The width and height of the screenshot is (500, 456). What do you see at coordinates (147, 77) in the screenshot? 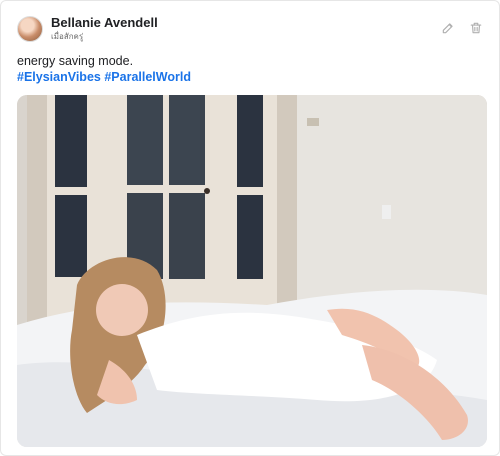
I see `hashtag-link: #ParallelWorld` at bounding box center [147, 77].